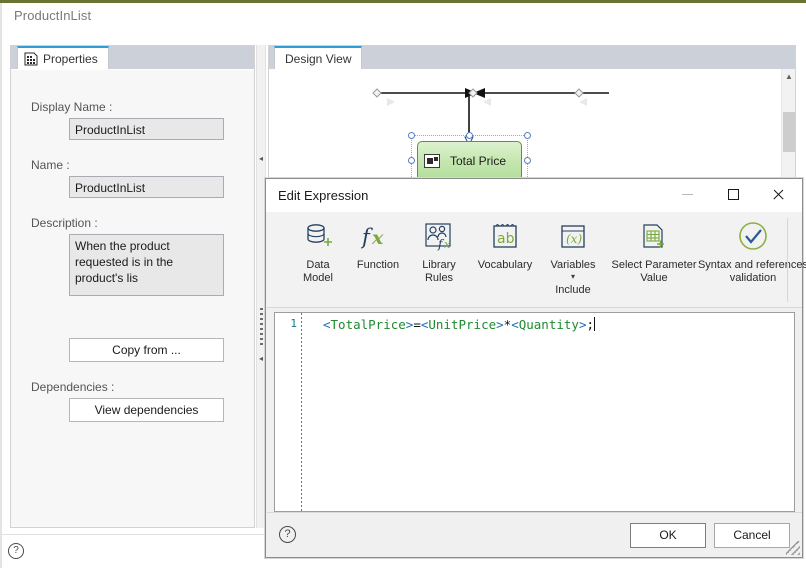  Describe the element at coordinates (72, 107) in the screenshot. I see `display-name-label: Display Name :` at that location.